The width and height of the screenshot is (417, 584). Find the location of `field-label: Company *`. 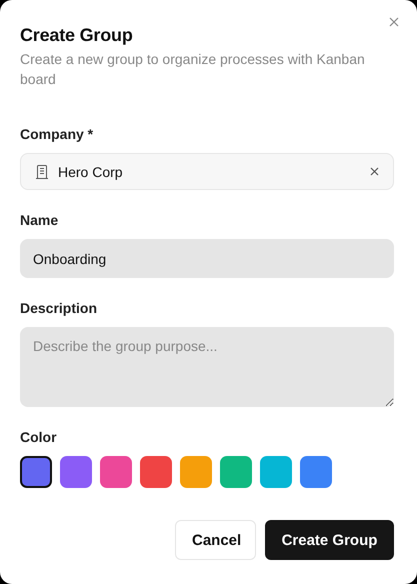

field-label: Company * is located at coordinates (57, 134).